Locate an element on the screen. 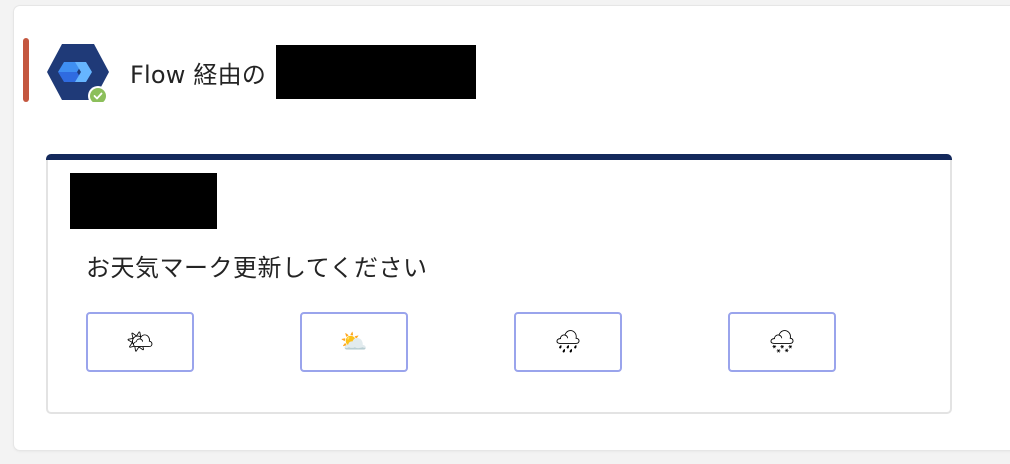 The image size is (1010, 464). cloud-with-snow-icon: 🌨 is located at coordinates (782, 341).